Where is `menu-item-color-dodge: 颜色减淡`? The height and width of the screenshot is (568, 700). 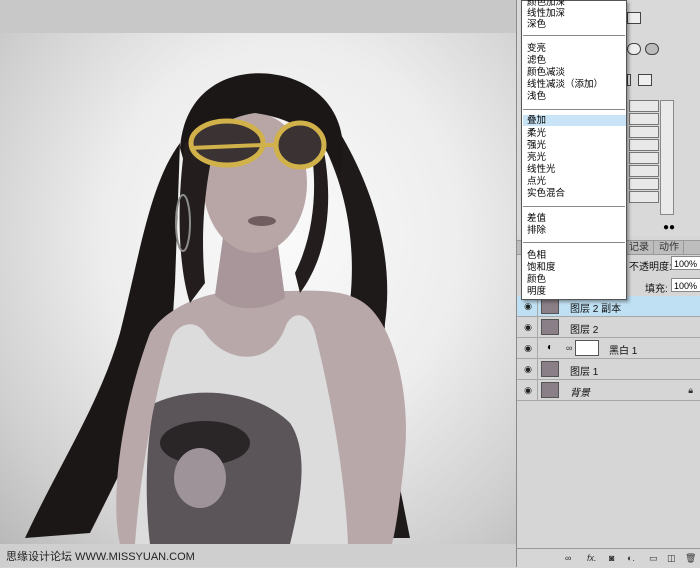
menu-item-color-dodge: 颜色减淡 is located at coordinates (546, 72).